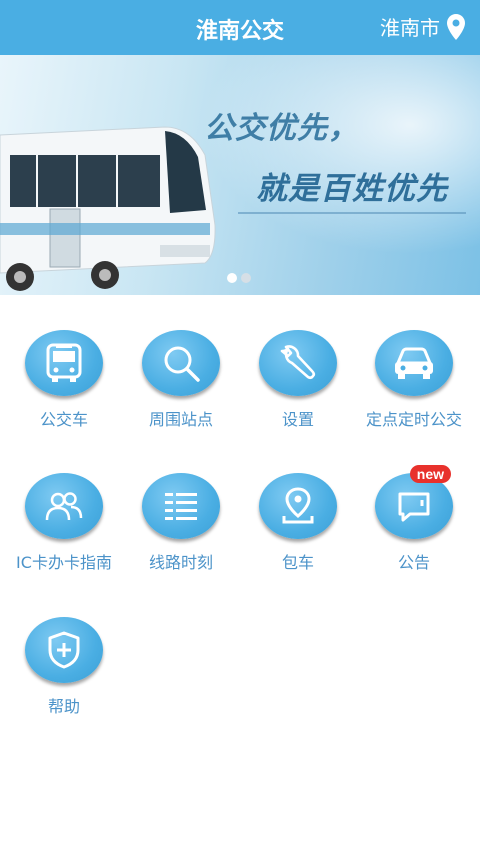 This screenshot has width=480, height=854. I want to click on city-selector: 淮南市, so click(423, 26).